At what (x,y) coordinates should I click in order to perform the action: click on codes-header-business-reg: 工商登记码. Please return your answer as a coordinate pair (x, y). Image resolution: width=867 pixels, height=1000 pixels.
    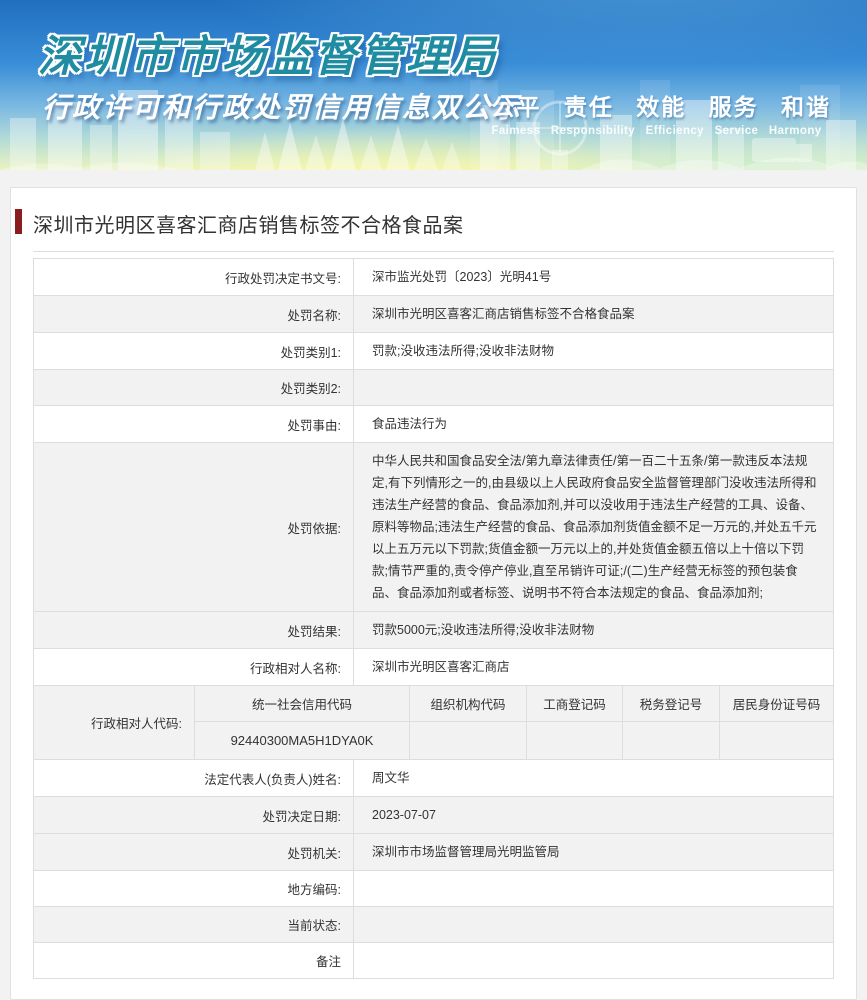
    Looking at the image, I should click on (575, 704).